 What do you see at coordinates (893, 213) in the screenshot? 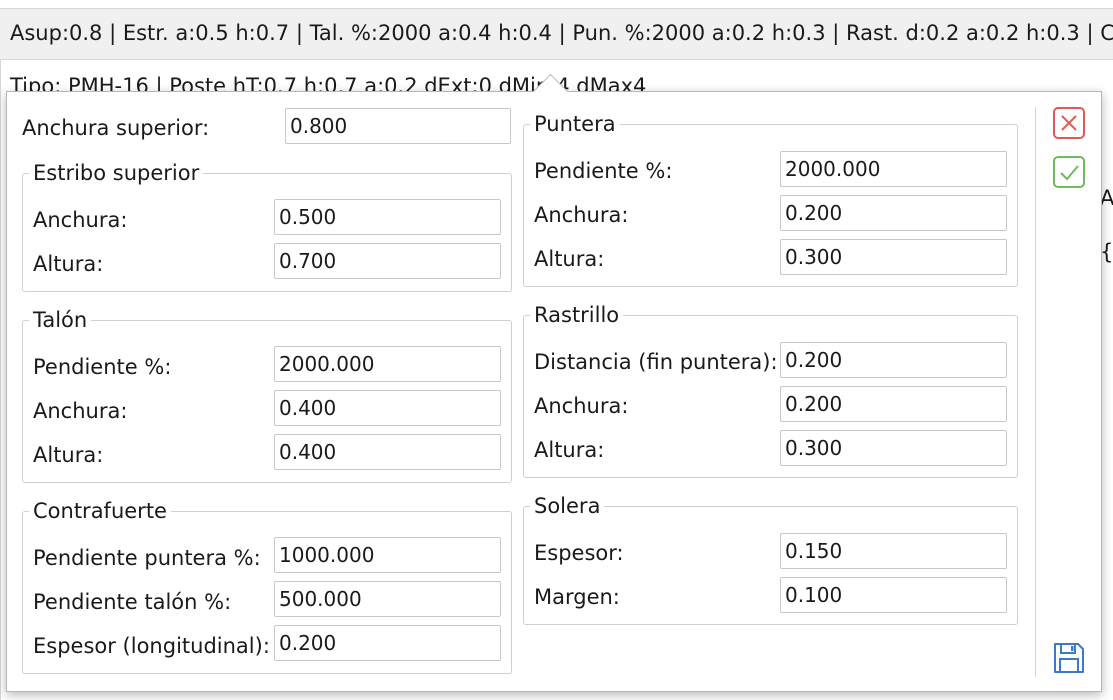
I see `puntera-anchura-input` at bounding box center [893, 213].